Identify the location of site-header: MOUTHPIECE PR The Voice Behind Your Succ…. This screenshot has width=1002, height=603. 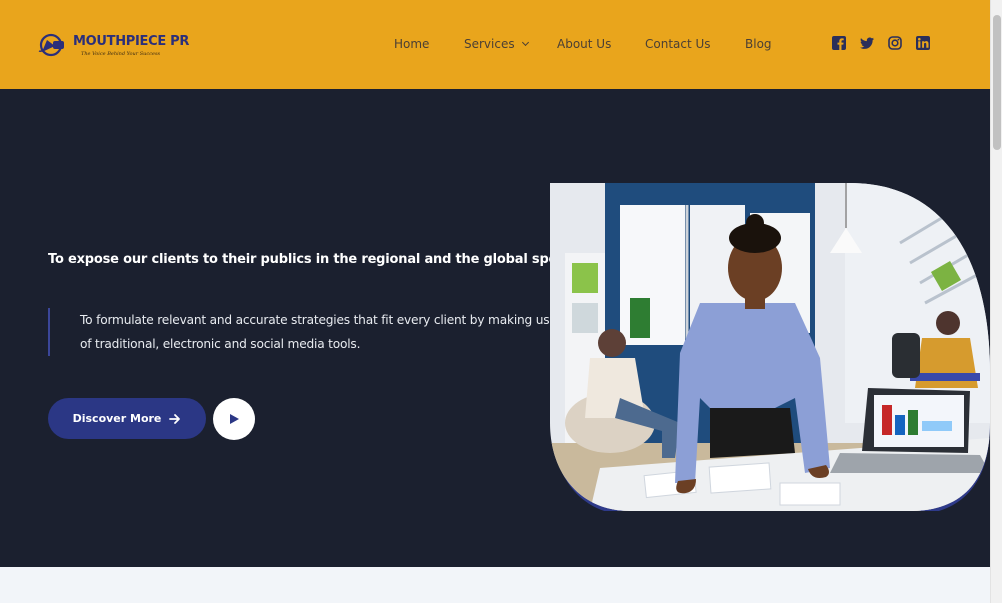
(495, 44).